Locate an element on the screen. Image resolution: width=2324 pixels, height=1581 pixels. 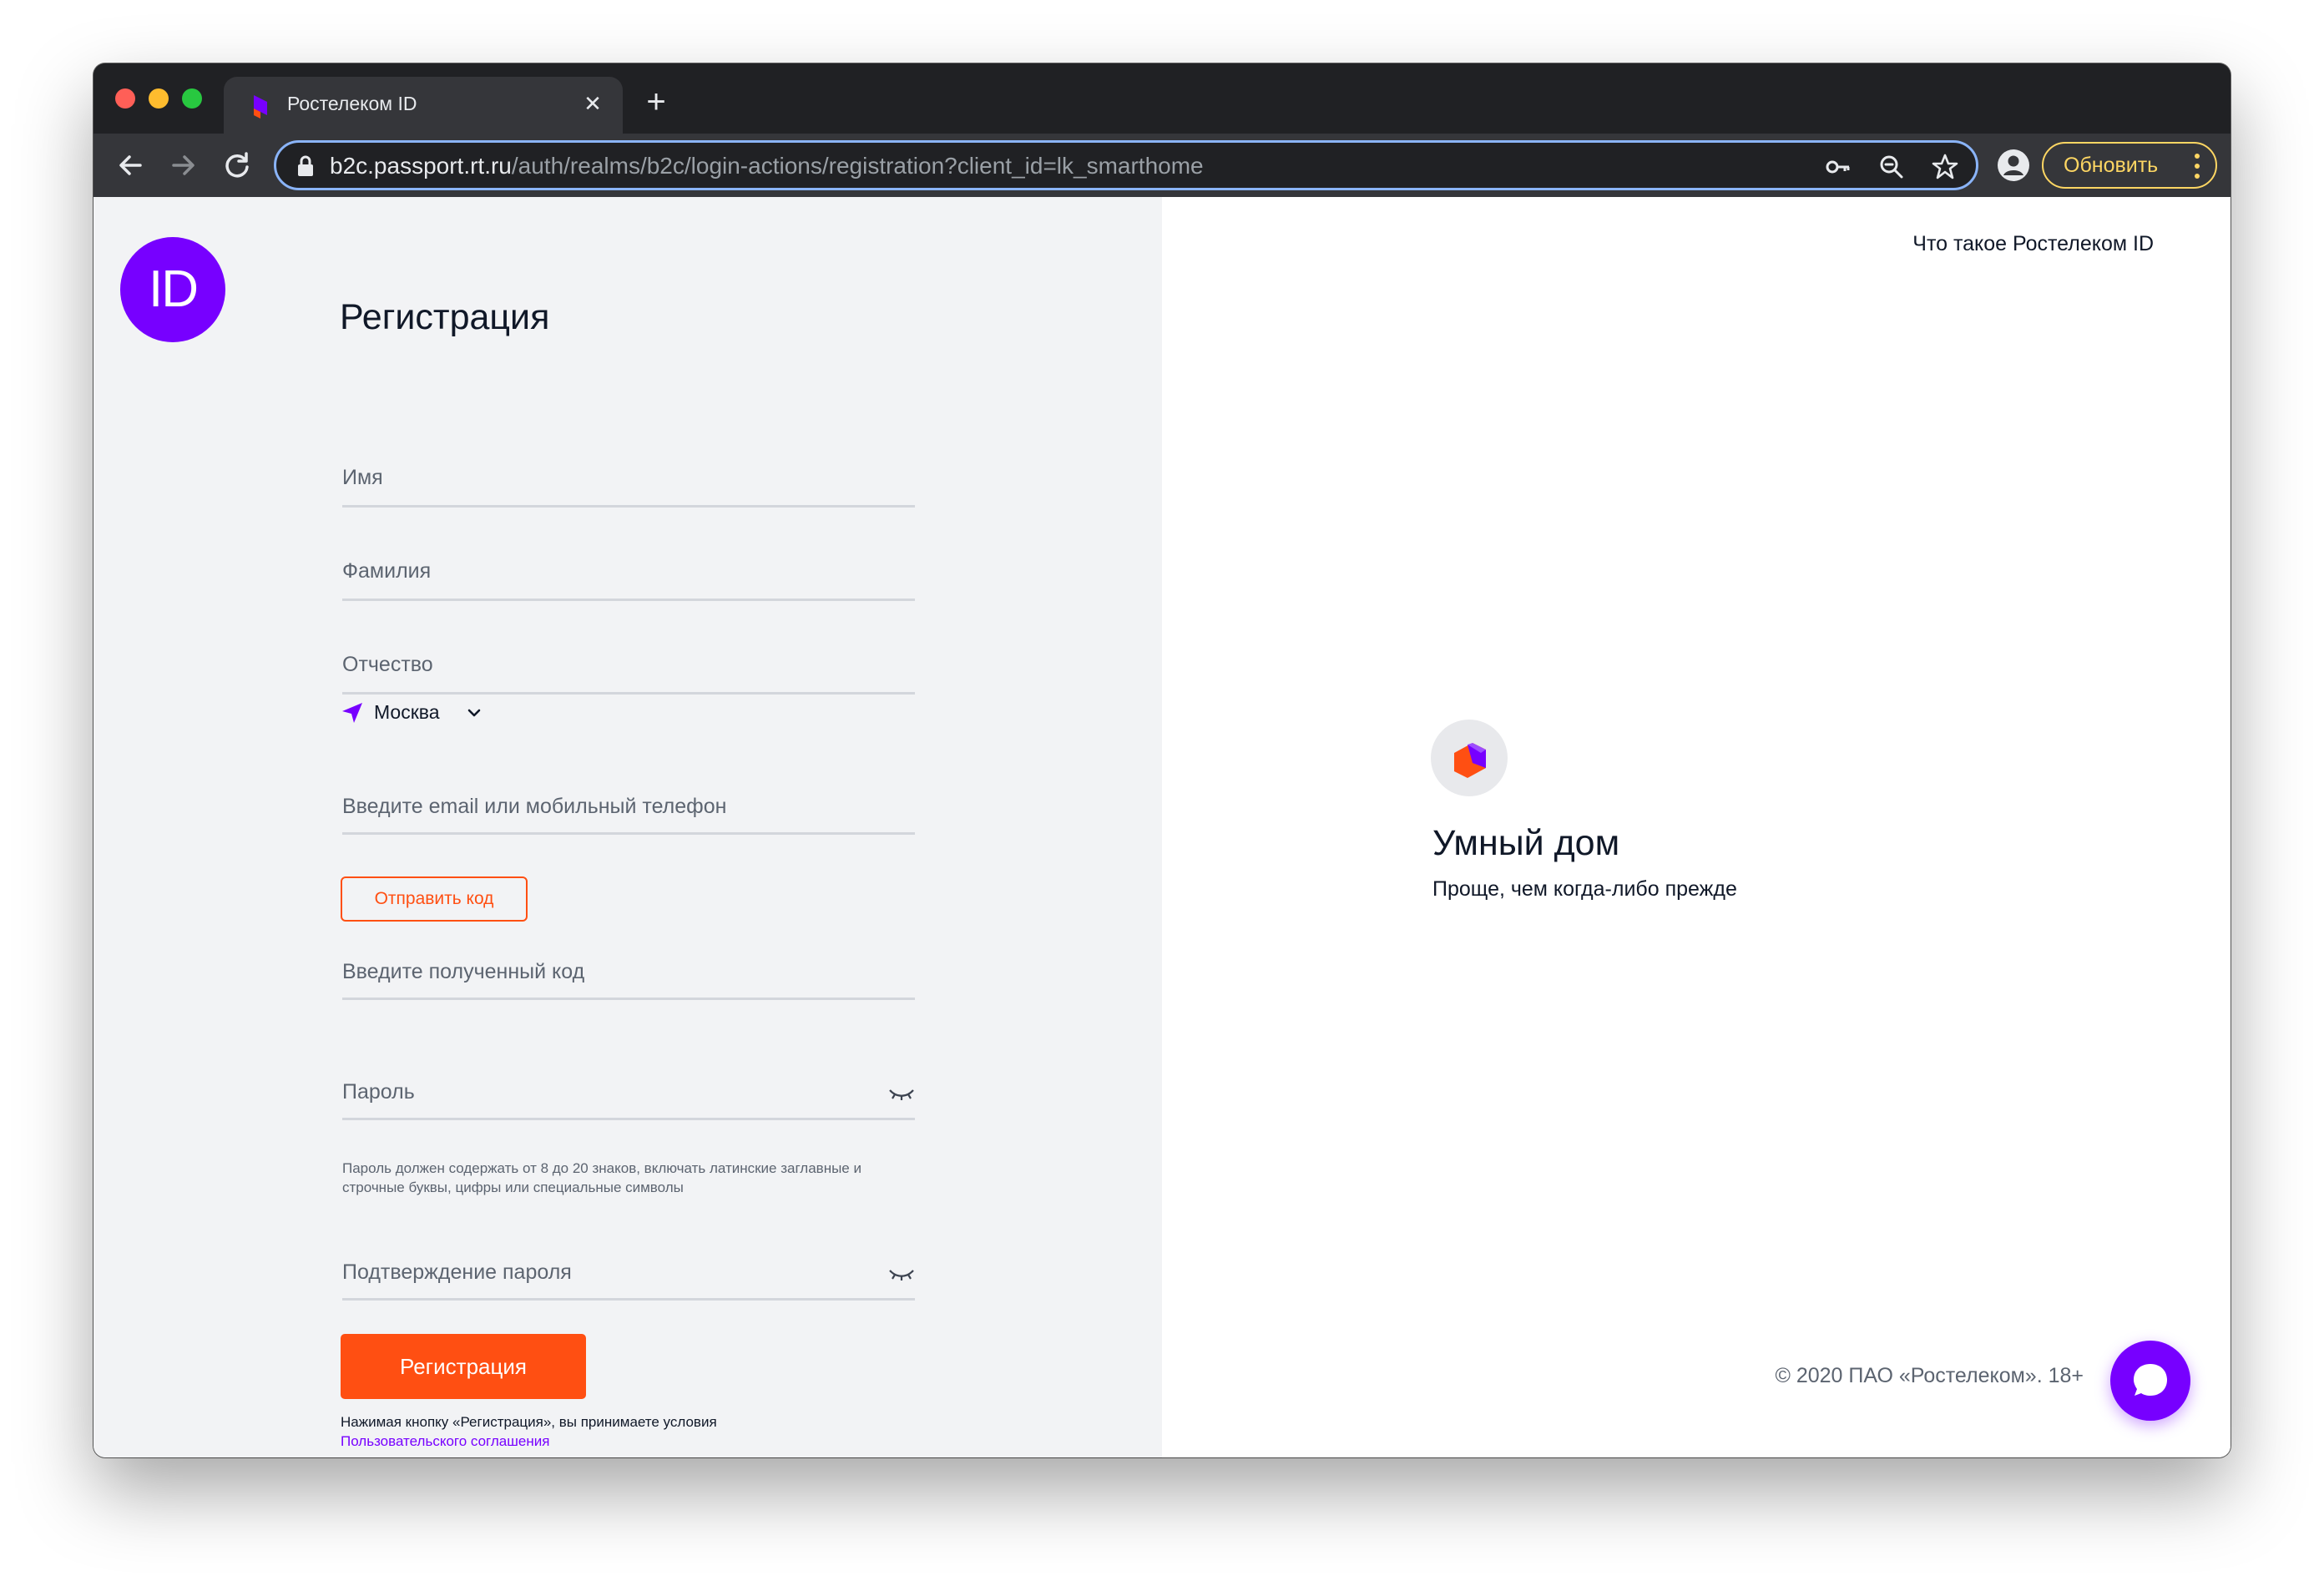
rostelecom-favicon-icon is located at coordinates (260, 107).